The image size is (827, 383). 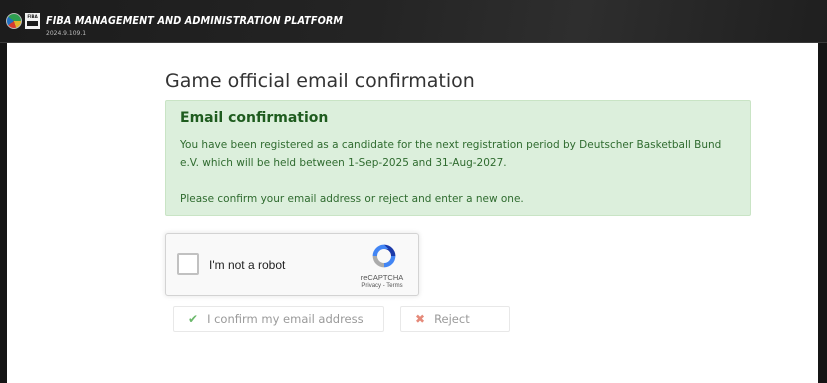 What do you see at coordinates (32, 21) in the screenshot?
I see `fiba-logo-icon: FIBA` at bounding box center [32, 21].